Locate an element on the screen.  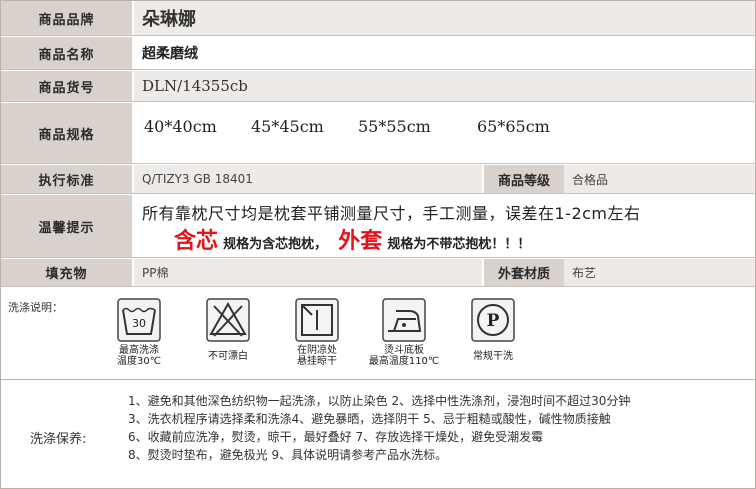
wash-title: 洗涤说明： is located at coordinates (35, 307).